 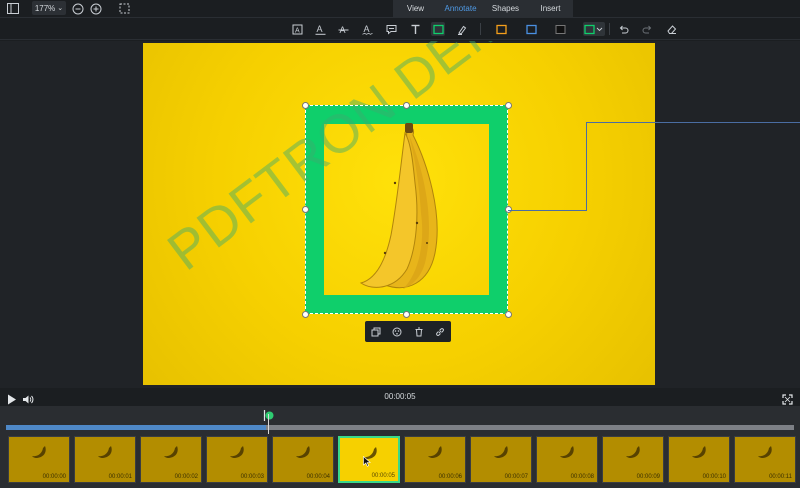 What do you see at coordinates (435, 459) in the screenshot?
I see `timeline-frame: 00:00:06` at bounding box center [435, 459].